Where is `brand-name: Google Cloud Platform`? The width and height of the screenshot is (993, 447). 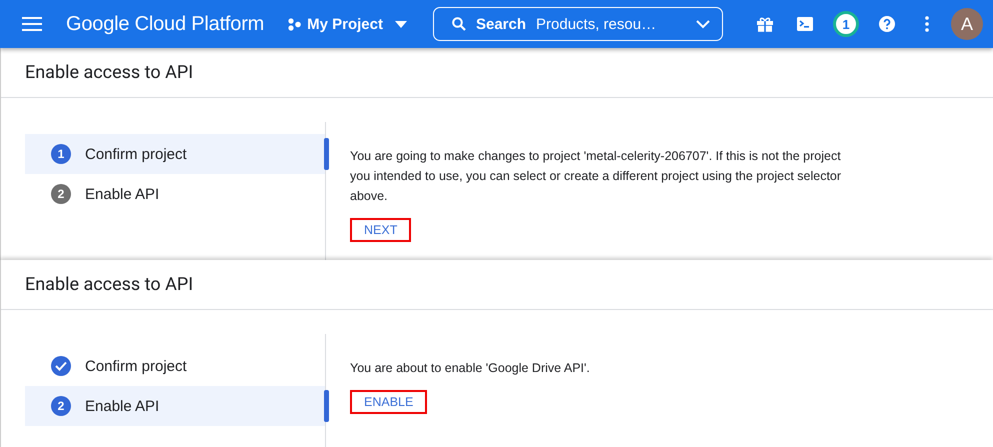
brand-name: Google Cloud Platform is located at coordinates (165, 24).